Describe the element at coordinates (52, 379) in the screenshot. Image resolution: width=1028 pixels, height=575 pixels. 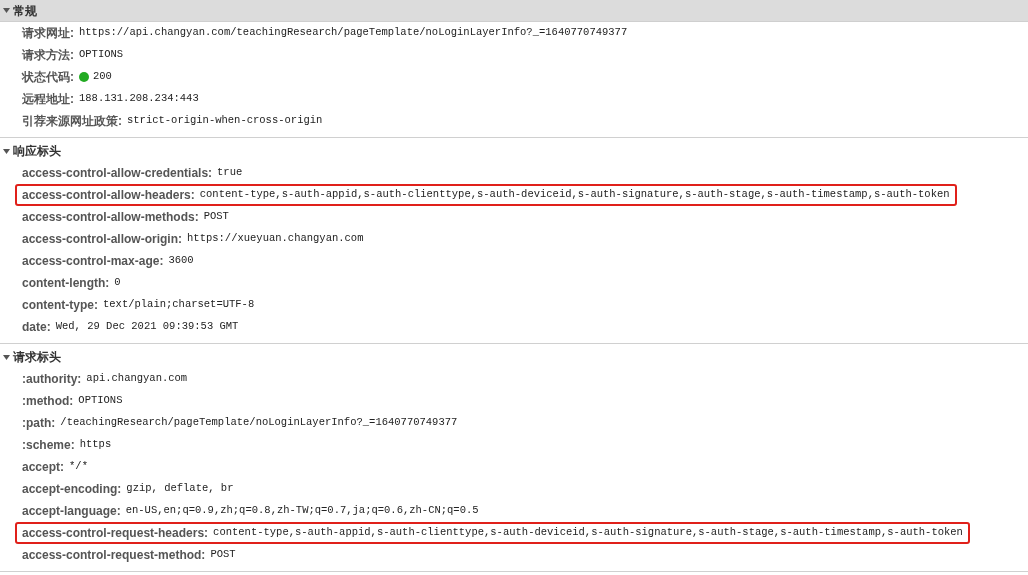
I see `header-name: :authority:` at that location.